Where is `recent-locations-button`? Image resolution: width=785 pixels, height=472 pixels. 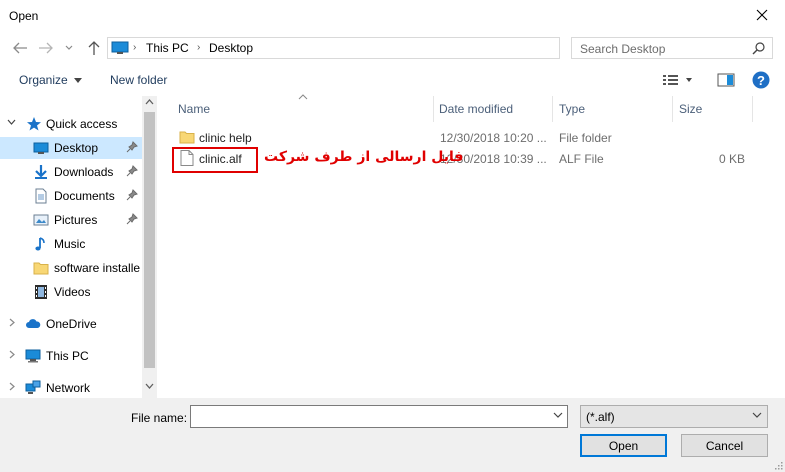
recent-locations-button is located at coordinates (69, 48).